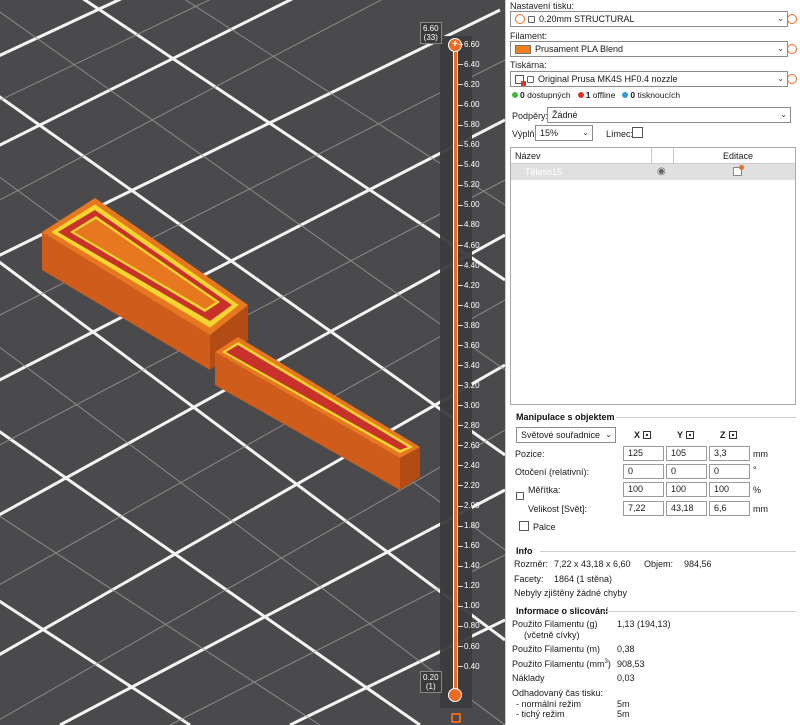 The width and height of the screenshot is (800, 725). Describe the element at coordinates (760, 509) in the screenshot. I see `size-unit: mm` at that location.